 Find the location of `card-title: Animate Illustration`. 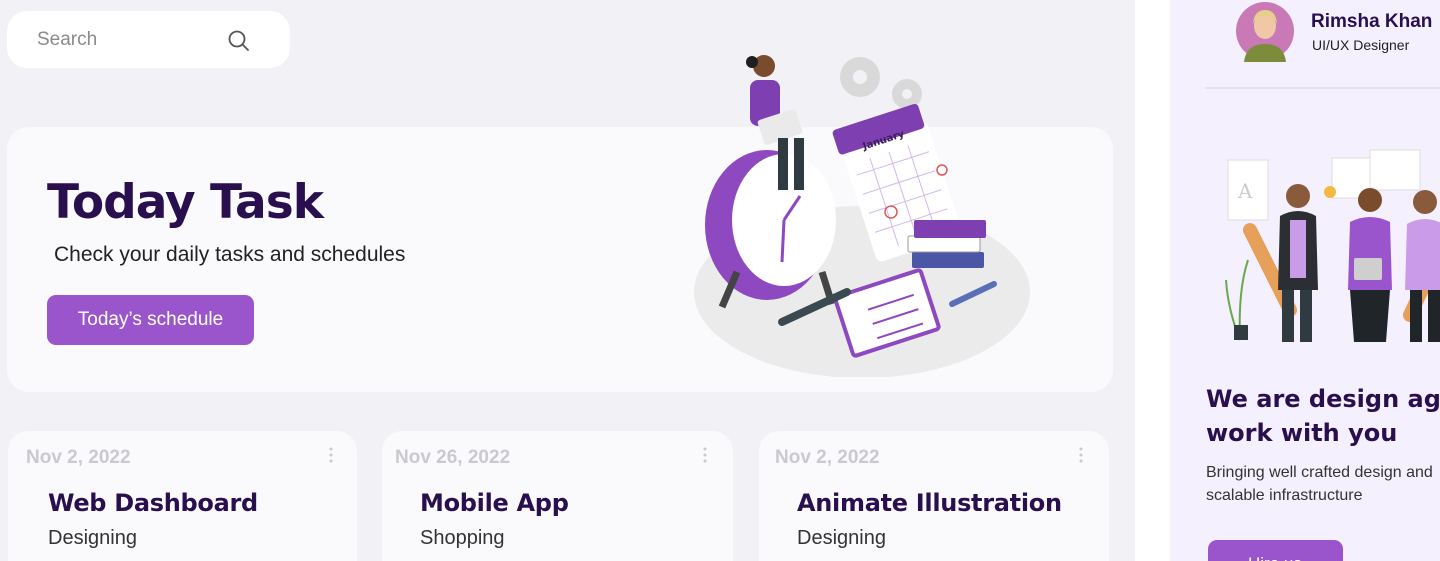

card-title: Animate Illustration is located at coordinates (929, 503).